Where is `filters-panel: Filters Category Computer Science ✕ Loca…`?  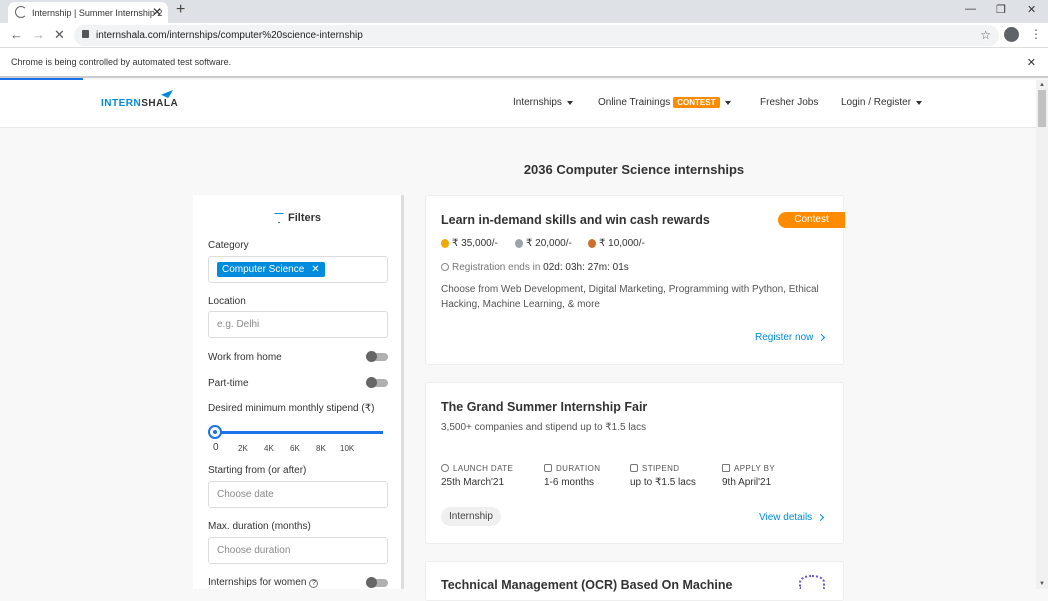
filters-panel: Filters Category Computer Science ✕ Loca… is located at coordinates (298, 392).